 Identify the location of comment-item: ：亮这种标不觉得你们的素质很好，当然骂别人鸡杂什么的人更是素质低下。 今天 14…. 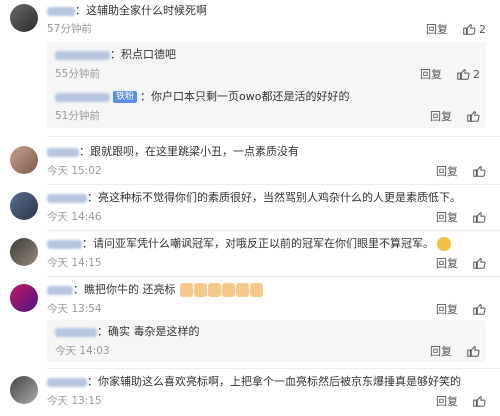
(250, 208).